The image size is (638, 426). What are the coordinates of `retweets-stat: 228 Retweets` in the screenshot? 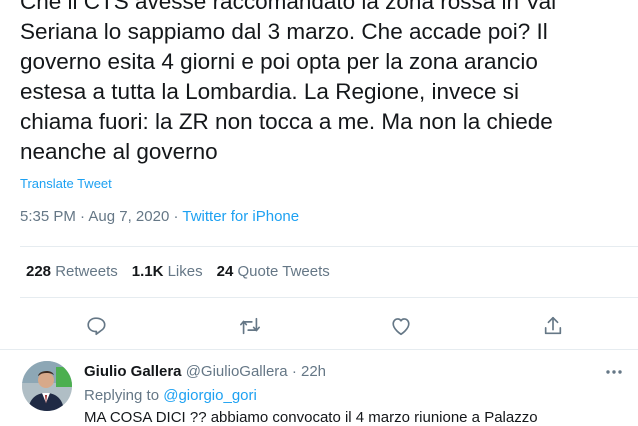 It's located at (72, 271).